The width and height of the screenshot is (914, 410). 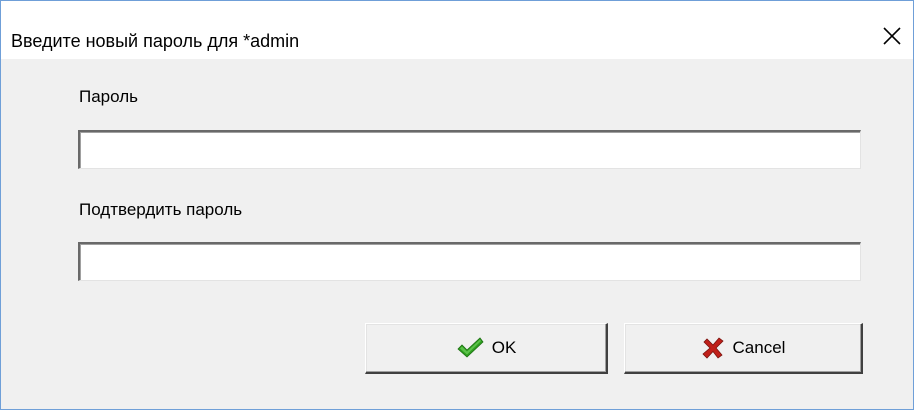 What do you see at coordinates (713, 348) in the screenshot?
I see `red-x-icon` at bounding box center [713, 348].